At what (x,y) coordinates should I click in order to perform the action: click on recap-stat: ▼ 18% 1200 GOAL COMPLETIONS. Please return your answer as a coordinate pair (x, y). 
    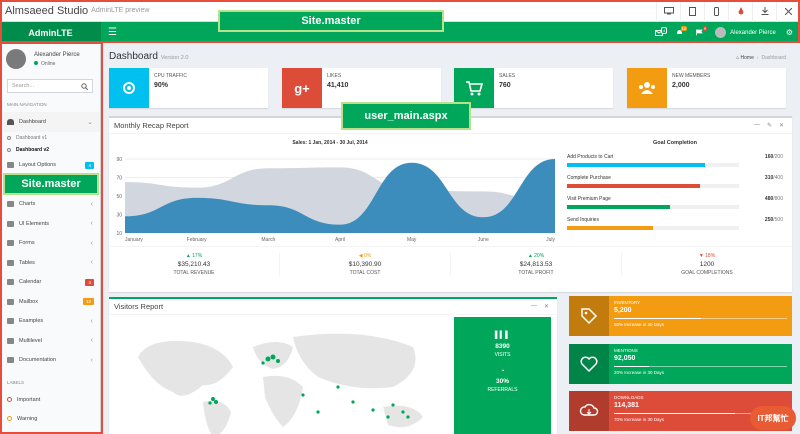
    Looking at the image, I should click on (707, 264).